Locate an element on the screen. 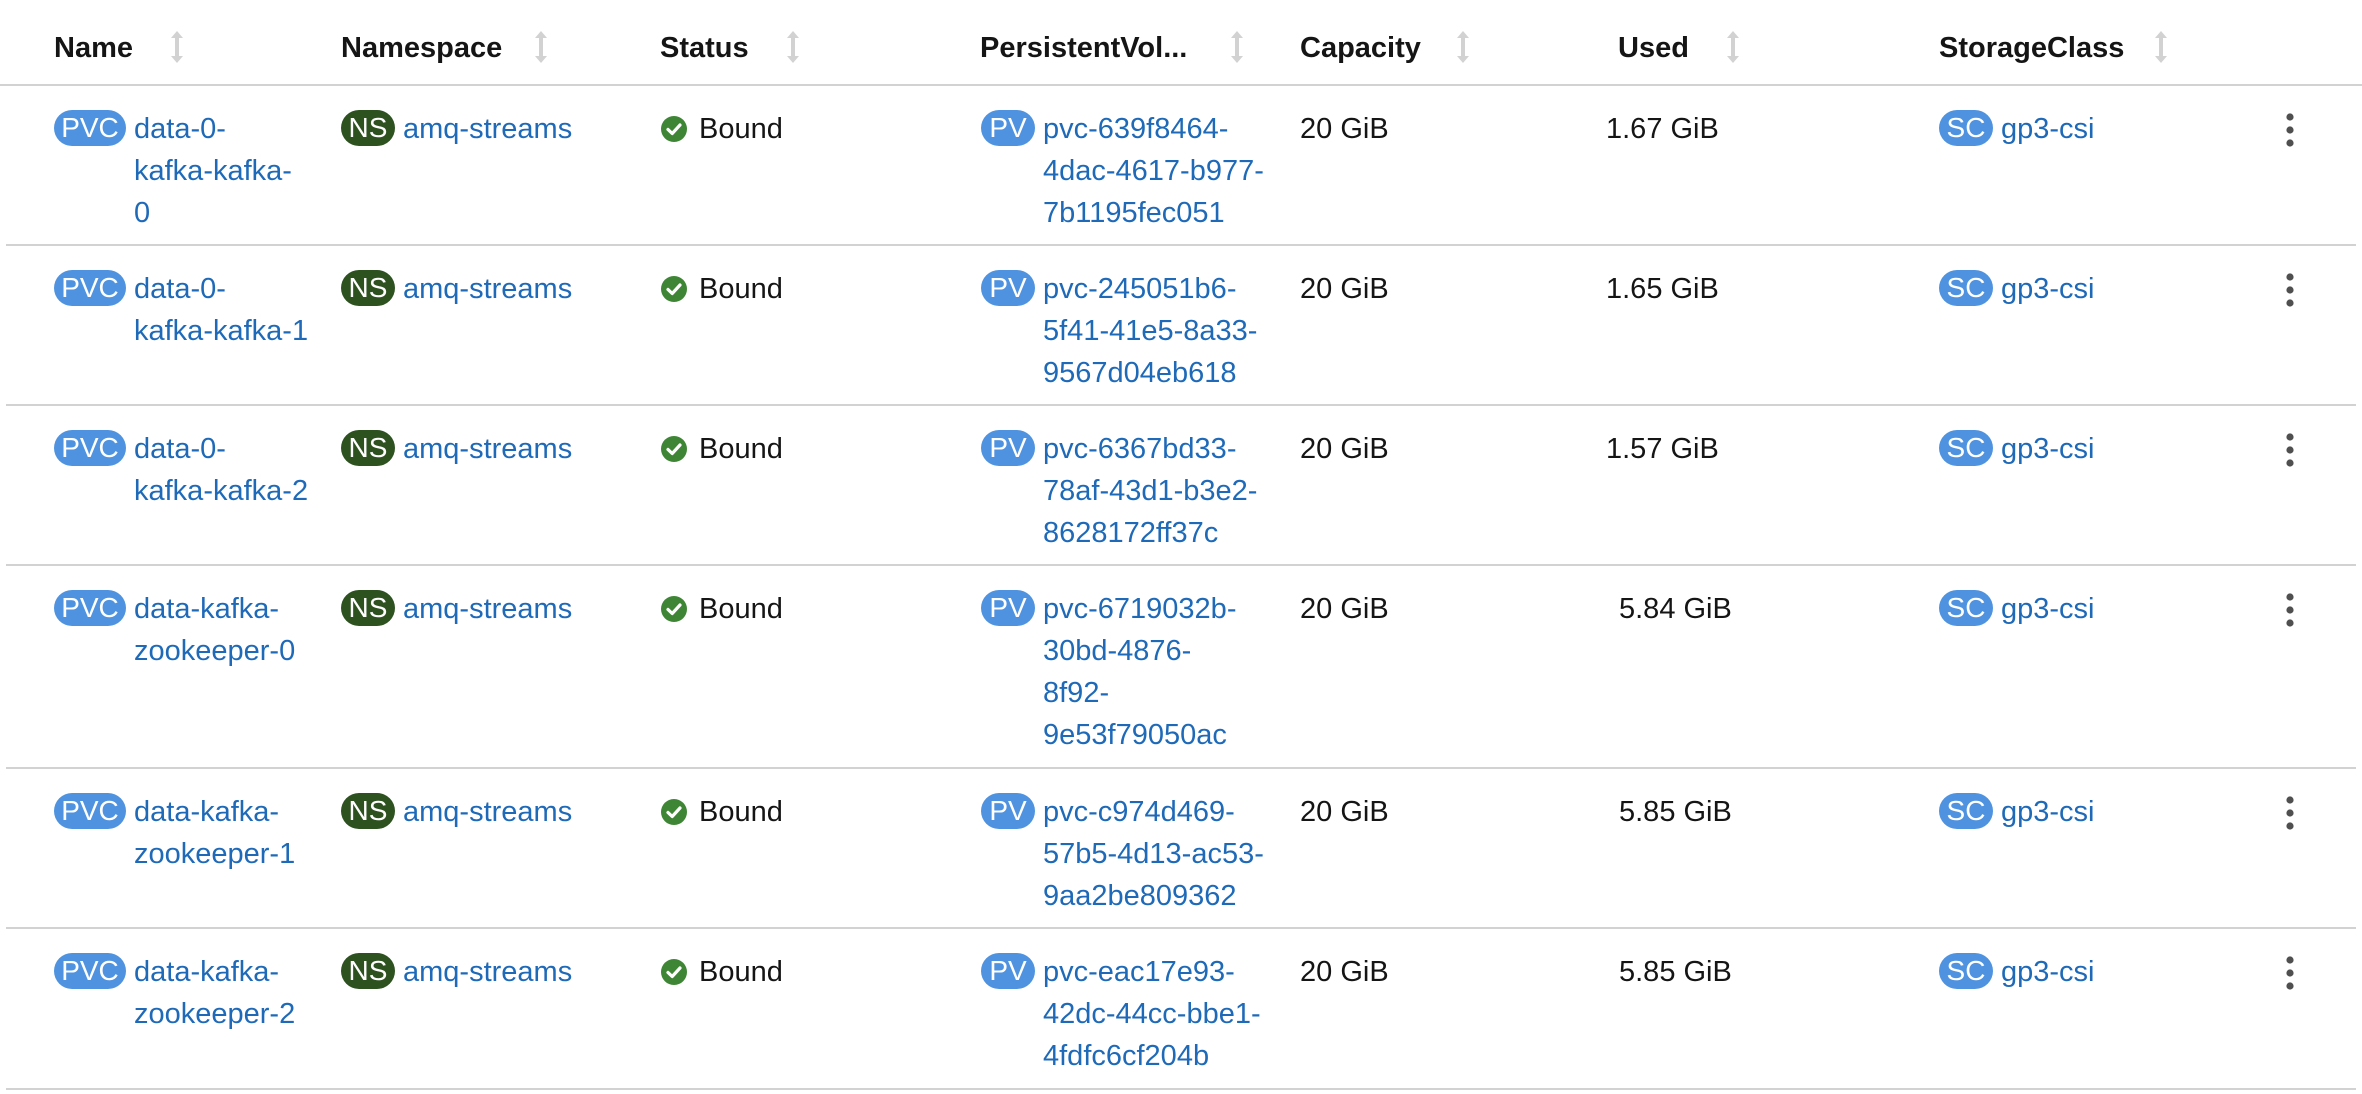 The image size is (2362, 1094). cell-used: 1.65 GiB is located at coordinates (1662, 289).